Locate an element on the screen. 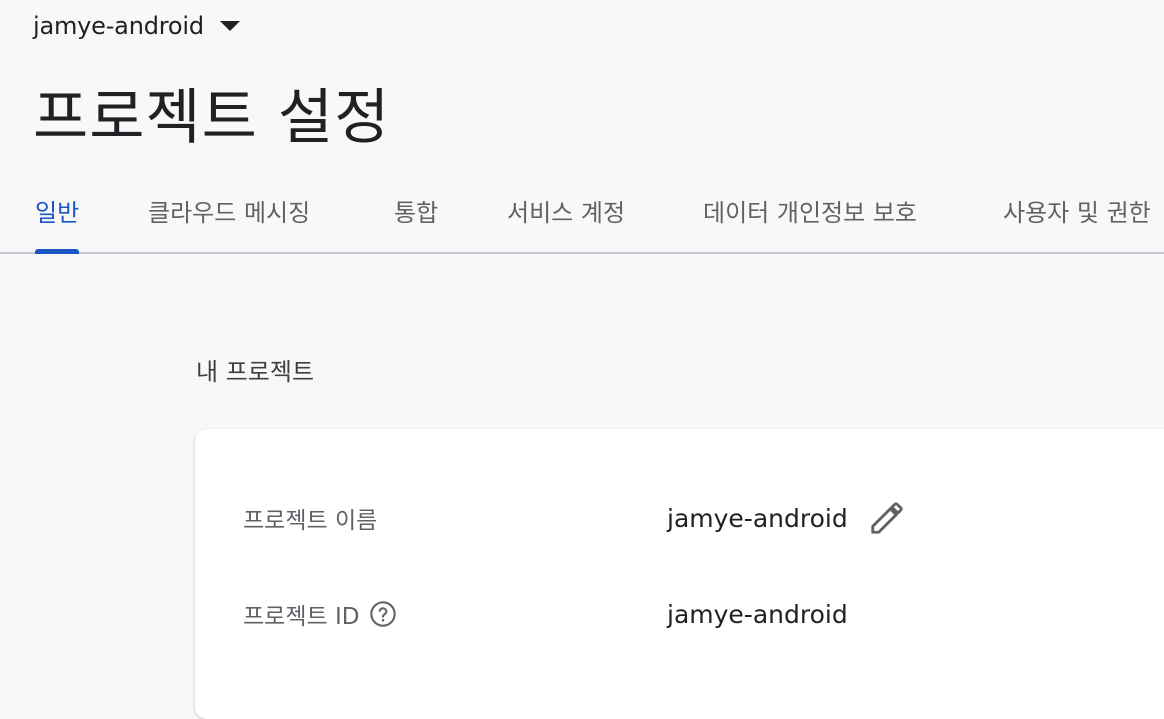 Image resolution: width=1164 pixels, height=719 pixels. tab-integrations: 통합 is located at coordinates (416, 220).